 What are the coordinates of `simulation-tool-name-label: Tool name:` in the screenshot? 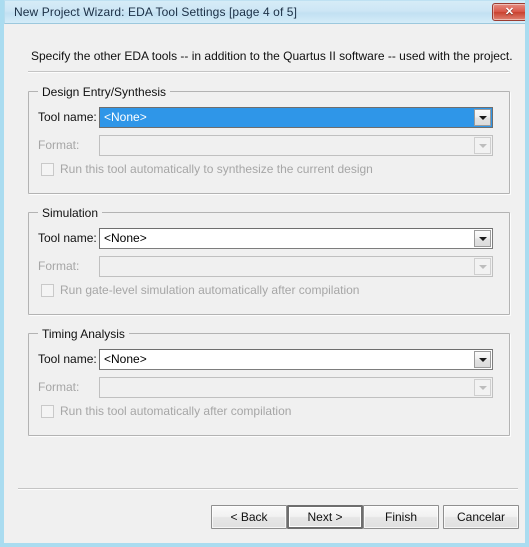 It's located at (67, 238).